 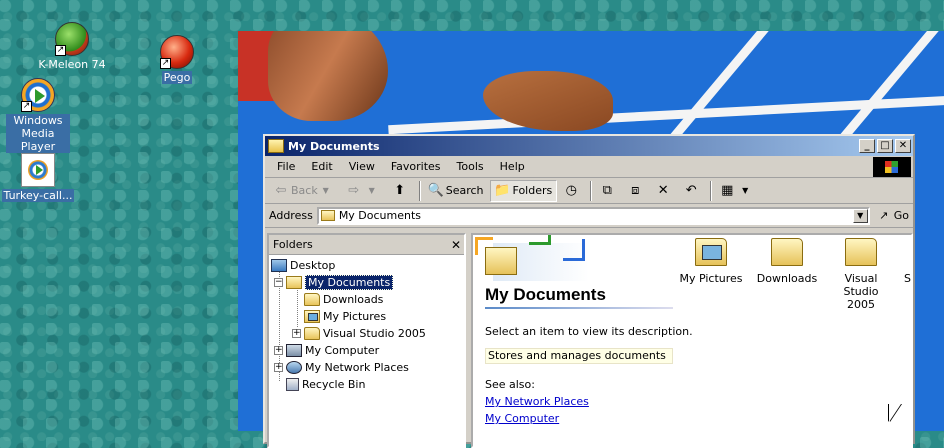 I want to click on details-prompt: Select an item to view its description., so click(x=589, y=331).